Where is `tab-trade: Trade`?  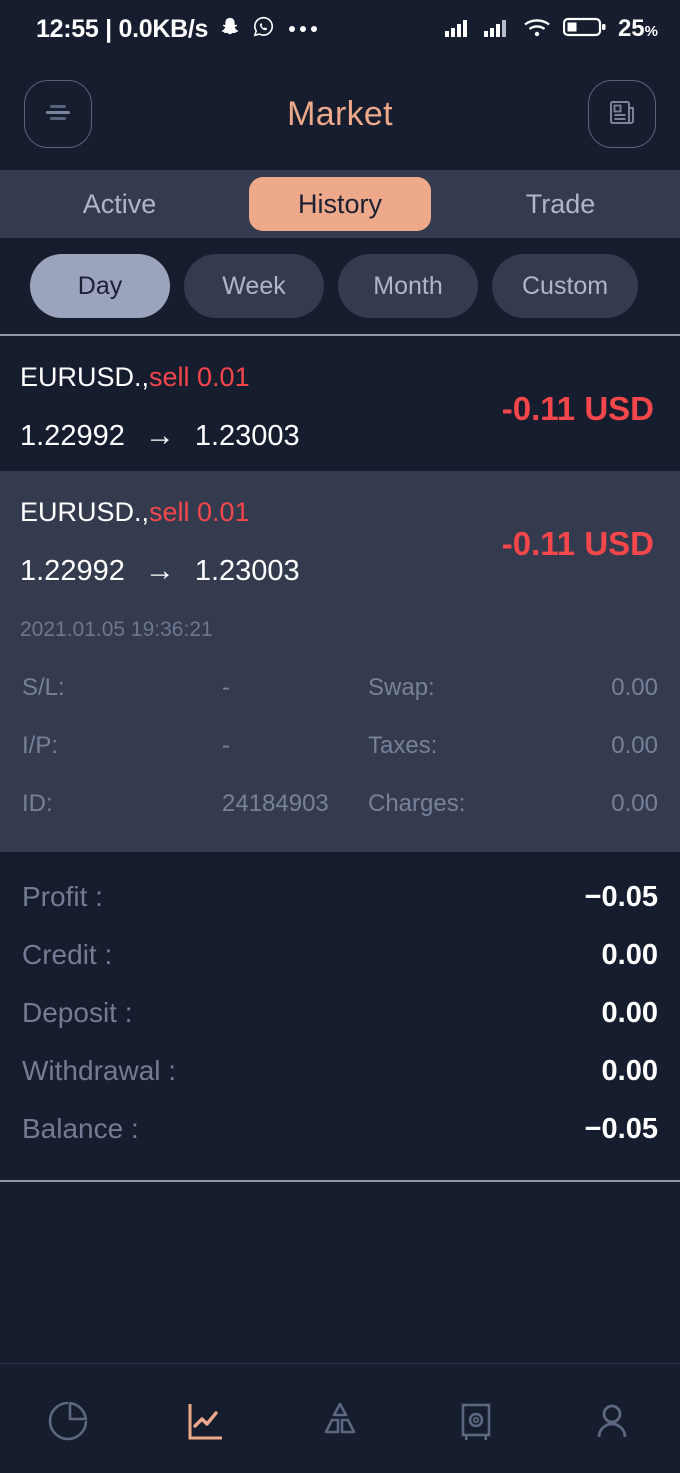
tab-trade: Trade is located at coordinates (560, 204).